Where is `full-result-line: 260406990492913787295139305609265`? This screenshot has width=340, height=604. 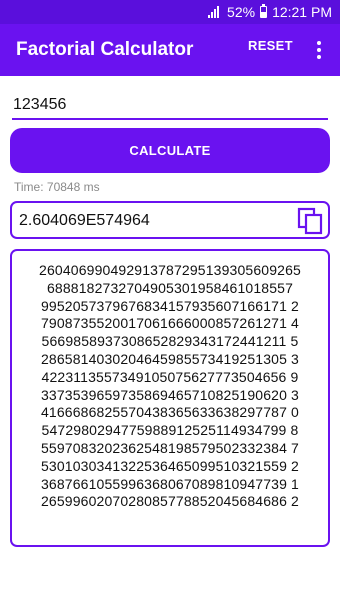 full-result-line: 260406990492913787295139305609265 is located at coordinates (170, 270).